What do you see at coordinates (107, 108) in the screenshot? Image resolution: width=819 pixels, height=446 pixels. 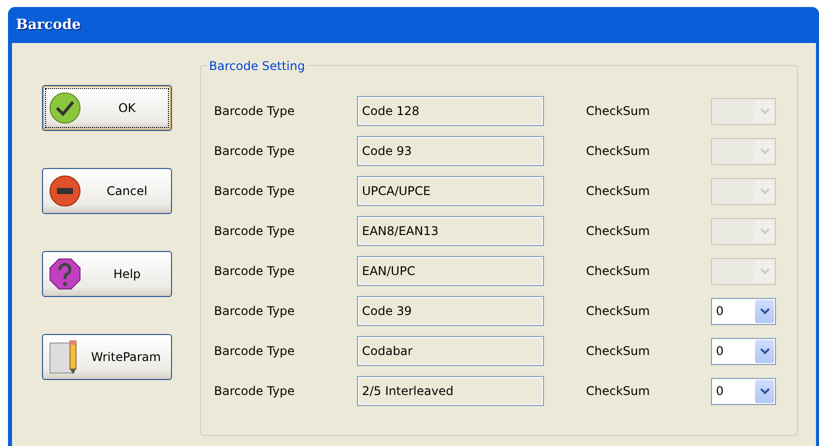 I see `dialog-button: OK` at bounding box center [107, 108].